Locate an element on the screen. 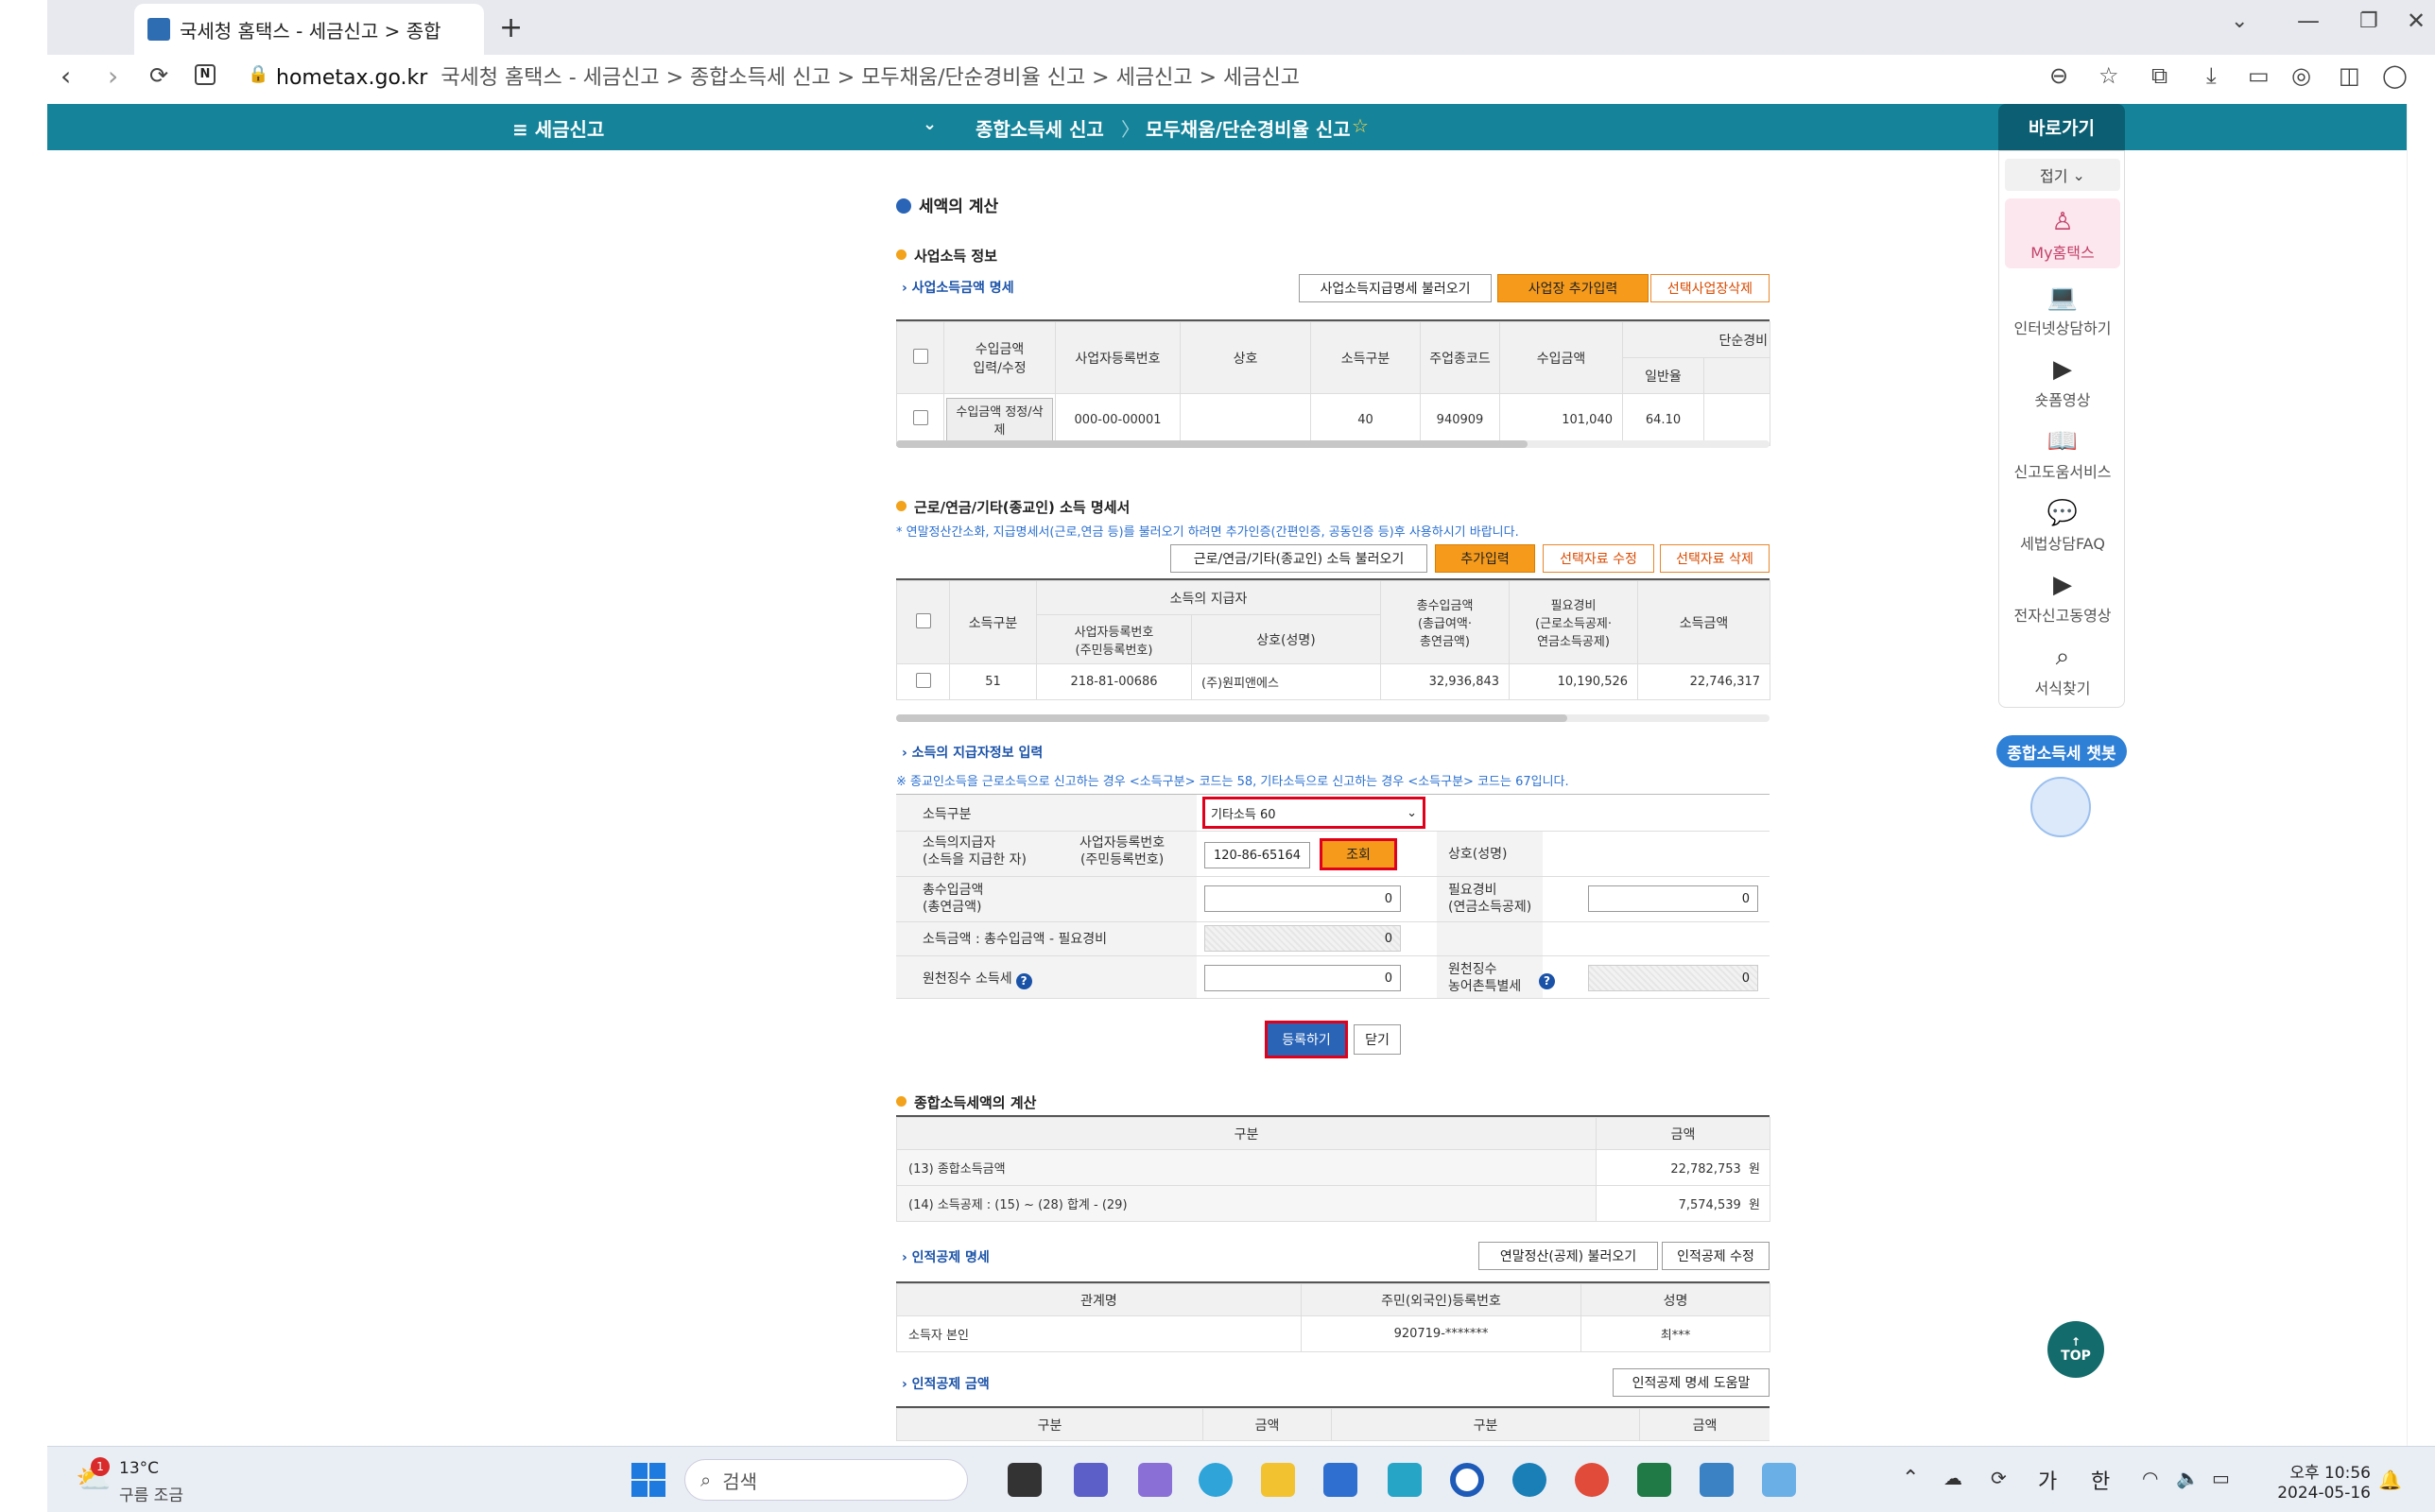 The height and width of the screenshot is (1512, 2435). load-wage-button: 근로/연금/기타(종교인) 소득 불러오기 is located at coordinates (1299, 558).